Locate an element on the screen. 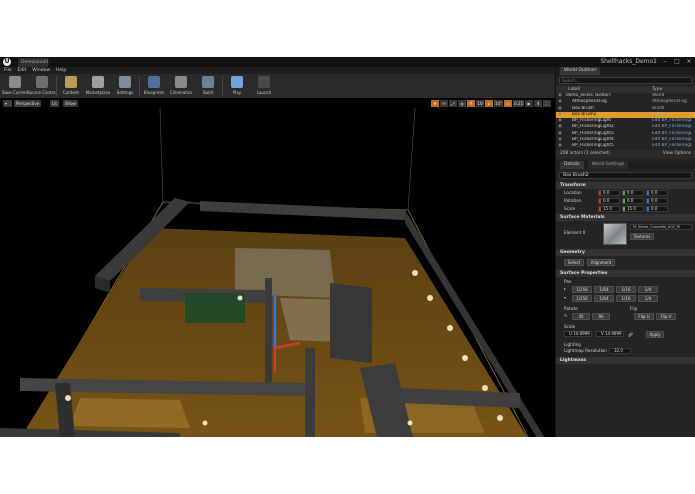 Image resolution: width=695 pixels, height=494 pixels. build-button: Build is located at coordinates (208, 86).